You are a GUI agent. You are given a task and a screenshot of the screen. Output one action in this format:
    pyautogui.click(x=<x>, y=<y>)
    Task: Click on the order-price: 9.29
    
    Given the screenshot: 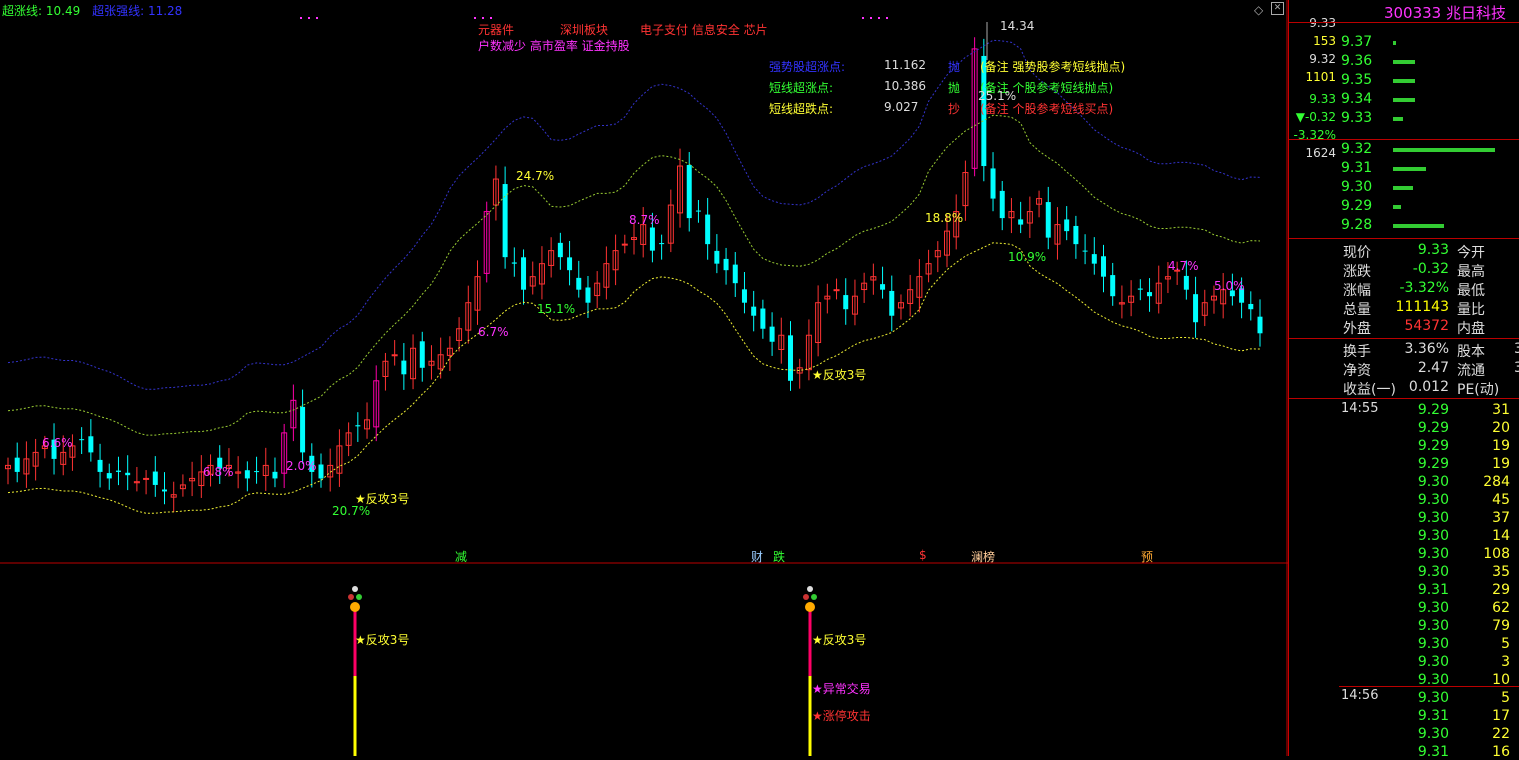 What is the action you would take?
    pyautogui.click(x=1357, y=206)
    